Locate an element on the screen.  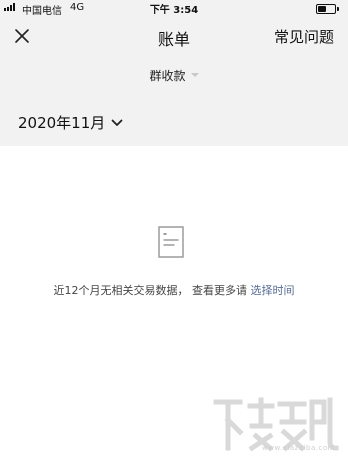
status-bar: 中国电信 4G 下午 3:54 is located at coordinates (174, 8).